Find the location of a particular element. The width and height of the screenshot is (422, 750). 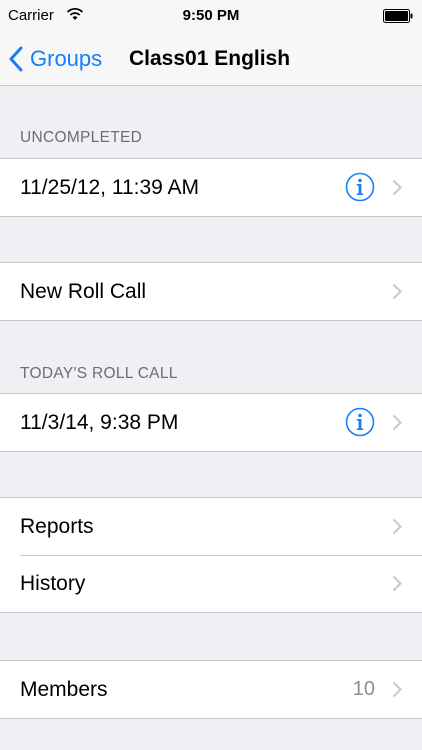

row-label: Reports is located at coordinates (57, 526).